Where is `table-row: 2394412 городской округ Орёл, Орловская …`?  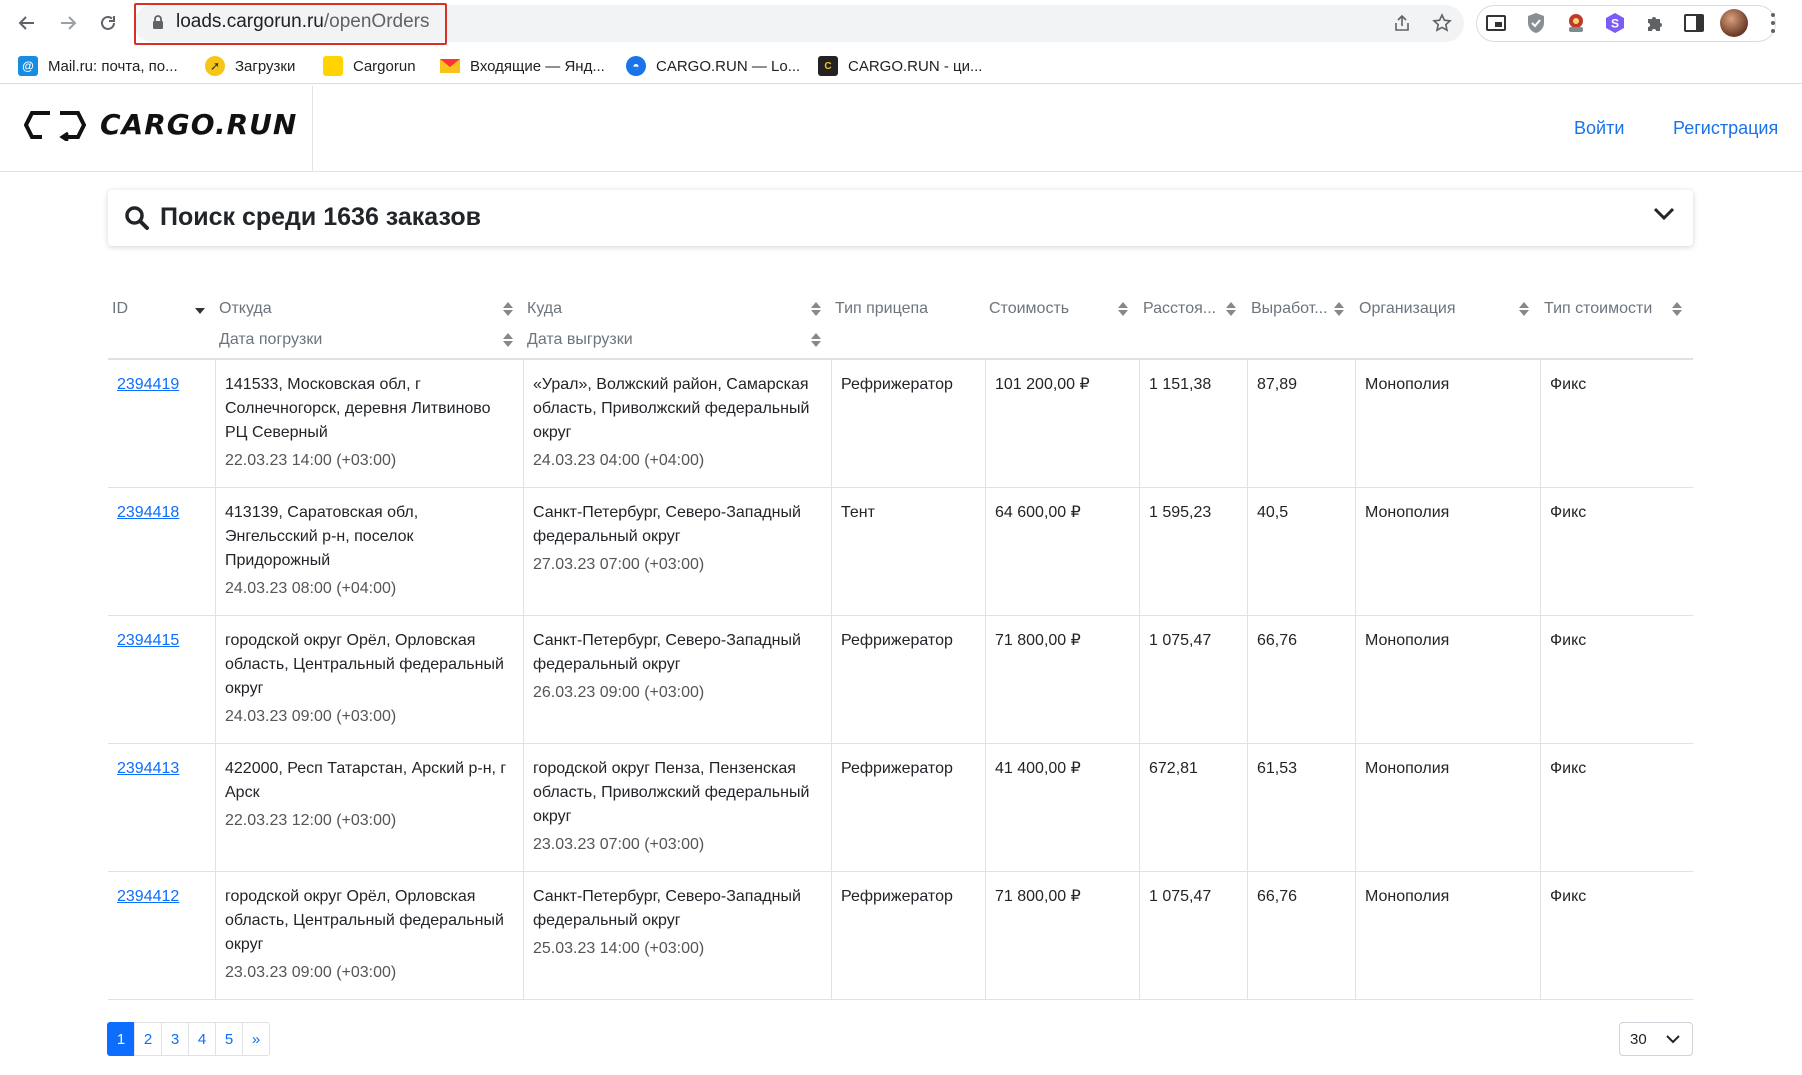
table-row: 2394412 городской округ Орёл, Орловская … is located at coordinates (900, 936).